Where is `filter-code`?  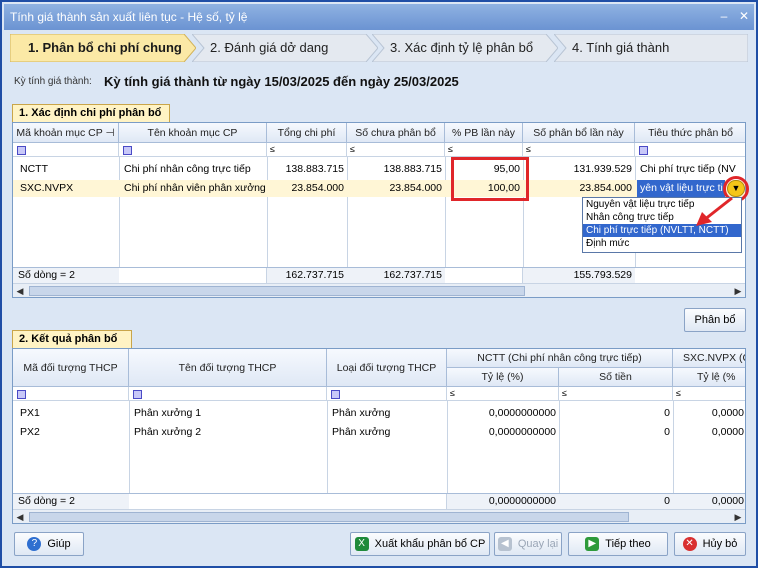
filter-code is located at coordinates (66, 150).